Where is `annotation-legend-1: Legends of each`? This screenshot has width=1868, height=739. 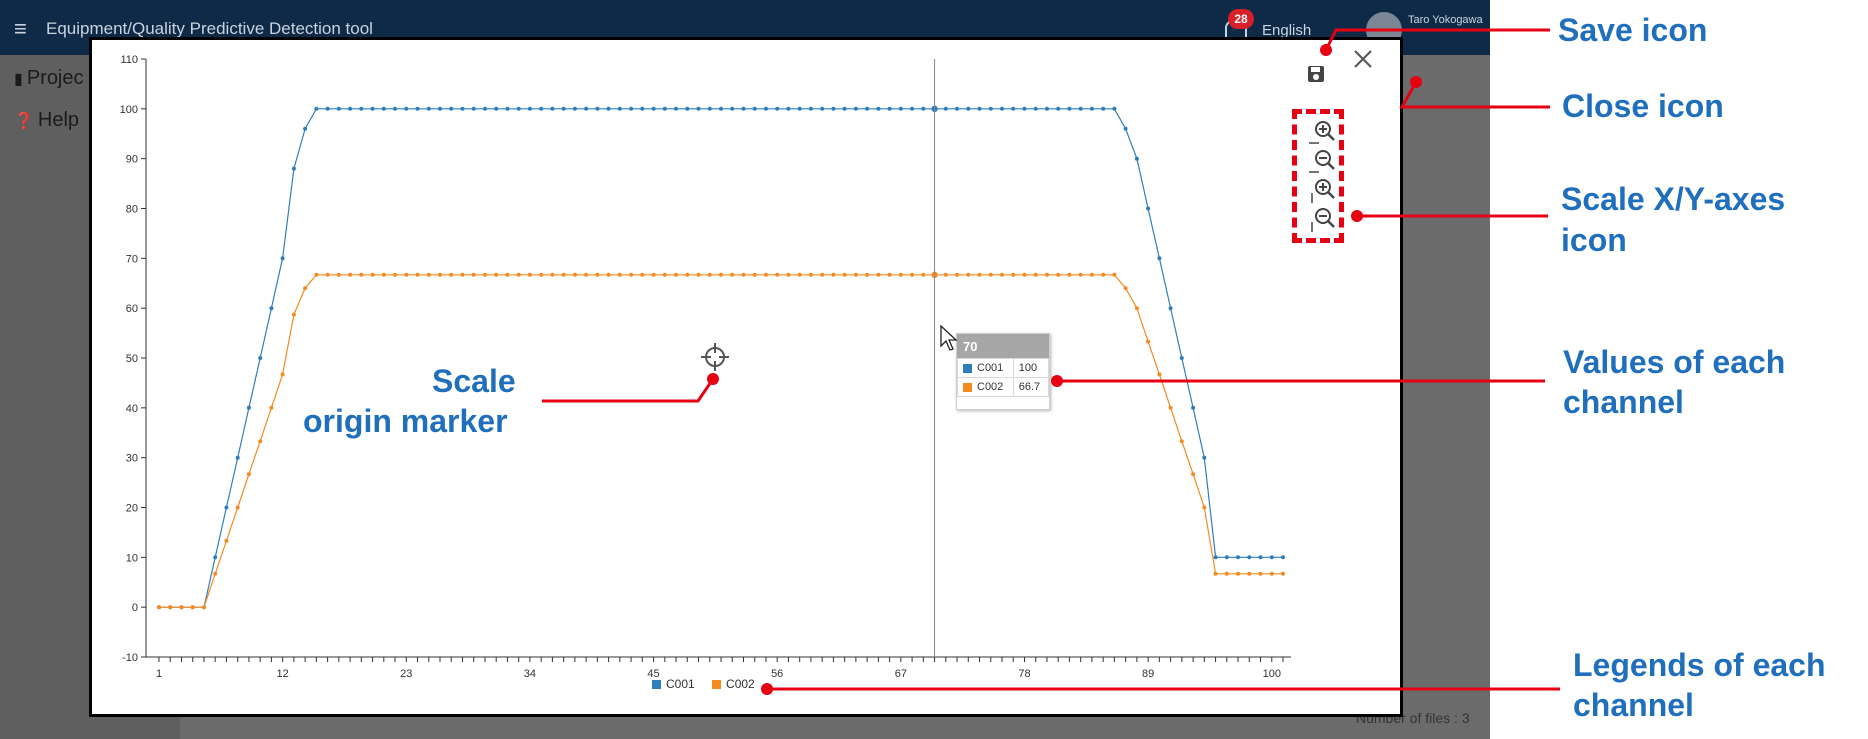
annotation-legend-1: Legends of each is located at coordinates (1699, 665).